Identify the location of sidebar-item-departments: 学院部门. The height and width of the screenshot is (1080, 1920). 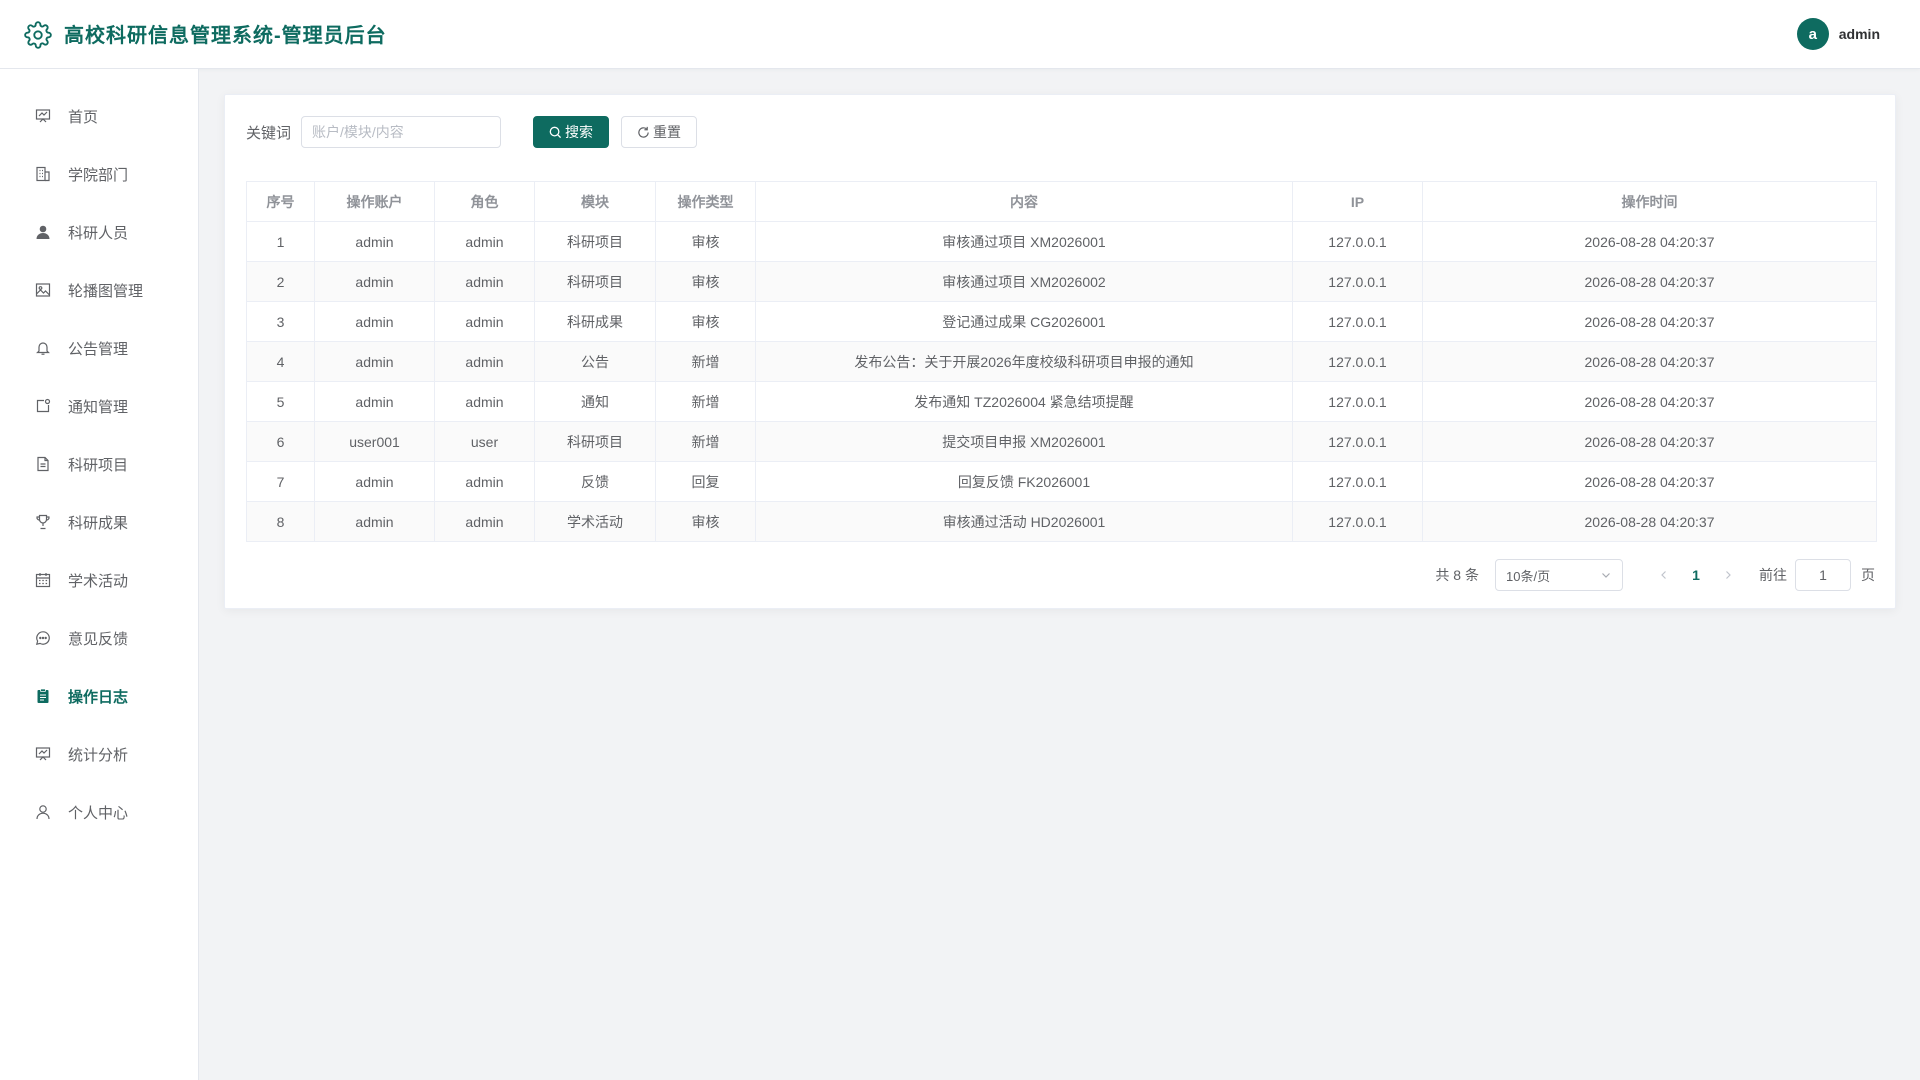
(99, 174).